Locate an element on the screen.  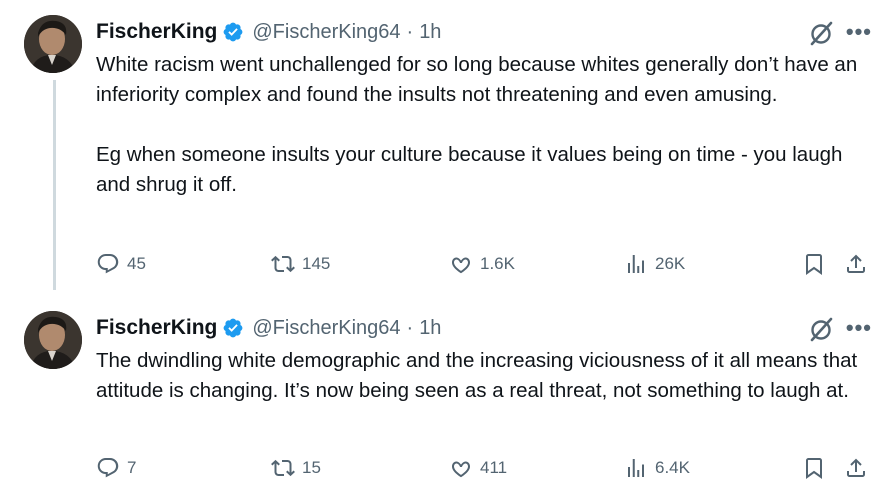
thread-connector-line is located at coordinates (54, 185).